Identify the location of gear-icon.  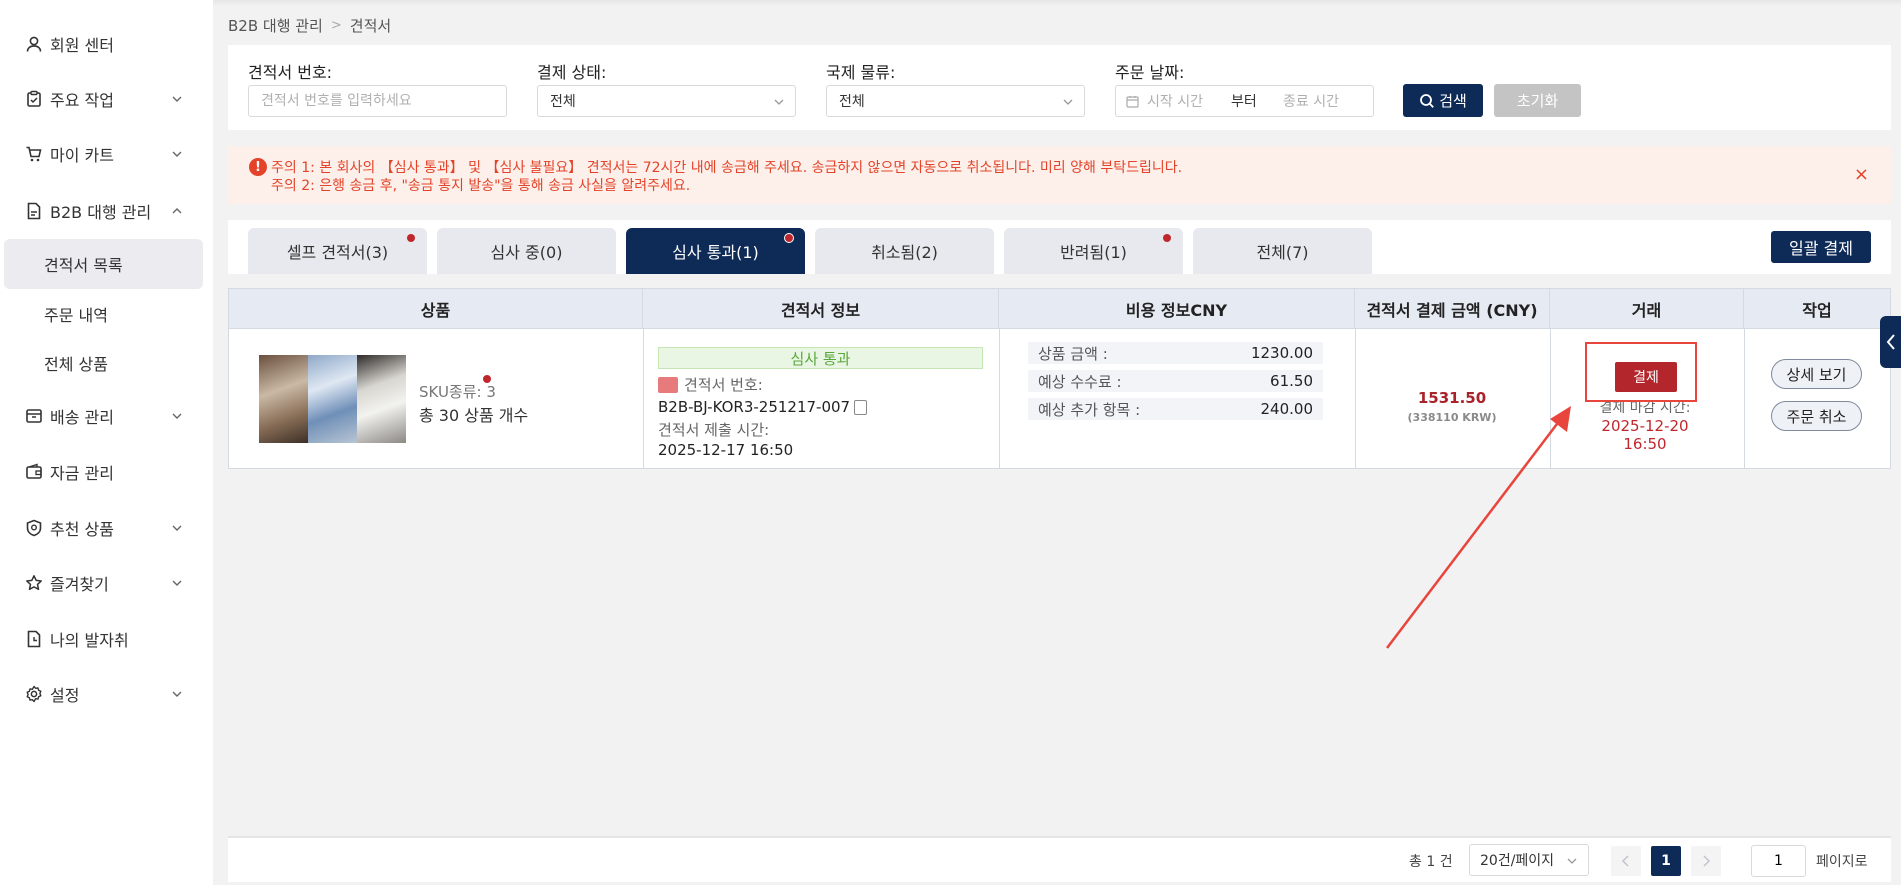
(34, 694).